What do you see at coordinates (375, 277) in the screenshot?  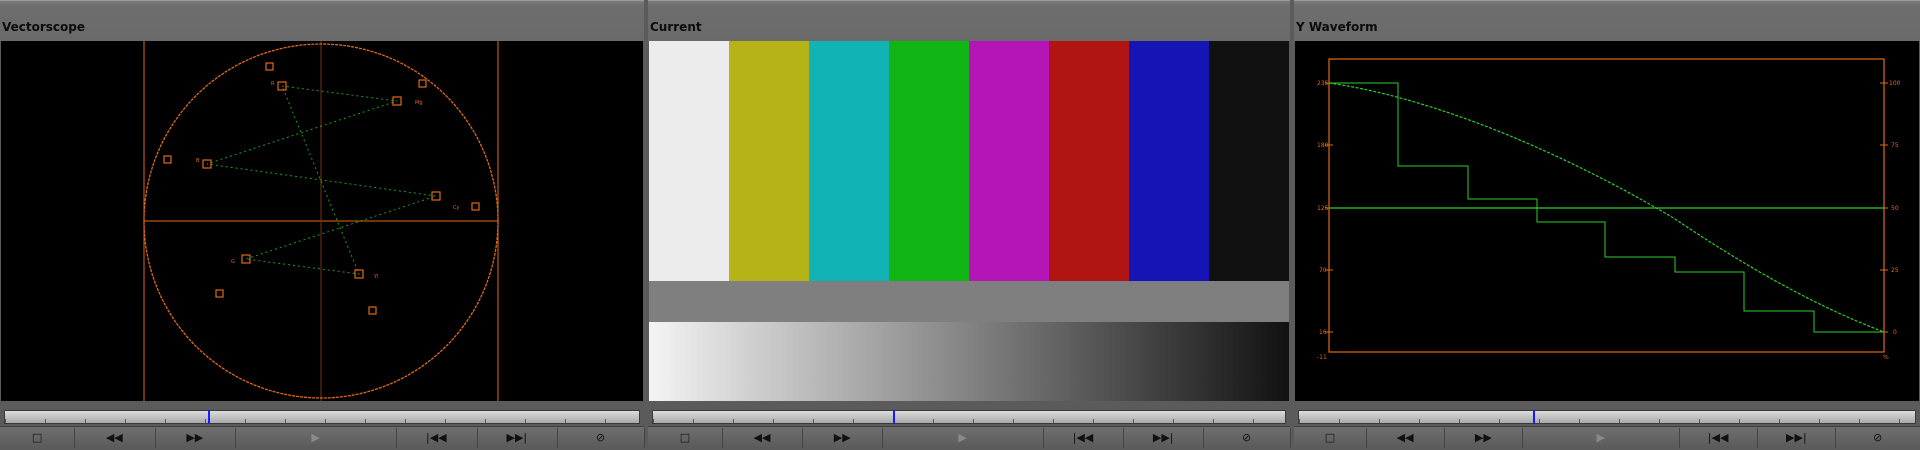 I see `target-letter: Yl` at bounding box center [375, 277].